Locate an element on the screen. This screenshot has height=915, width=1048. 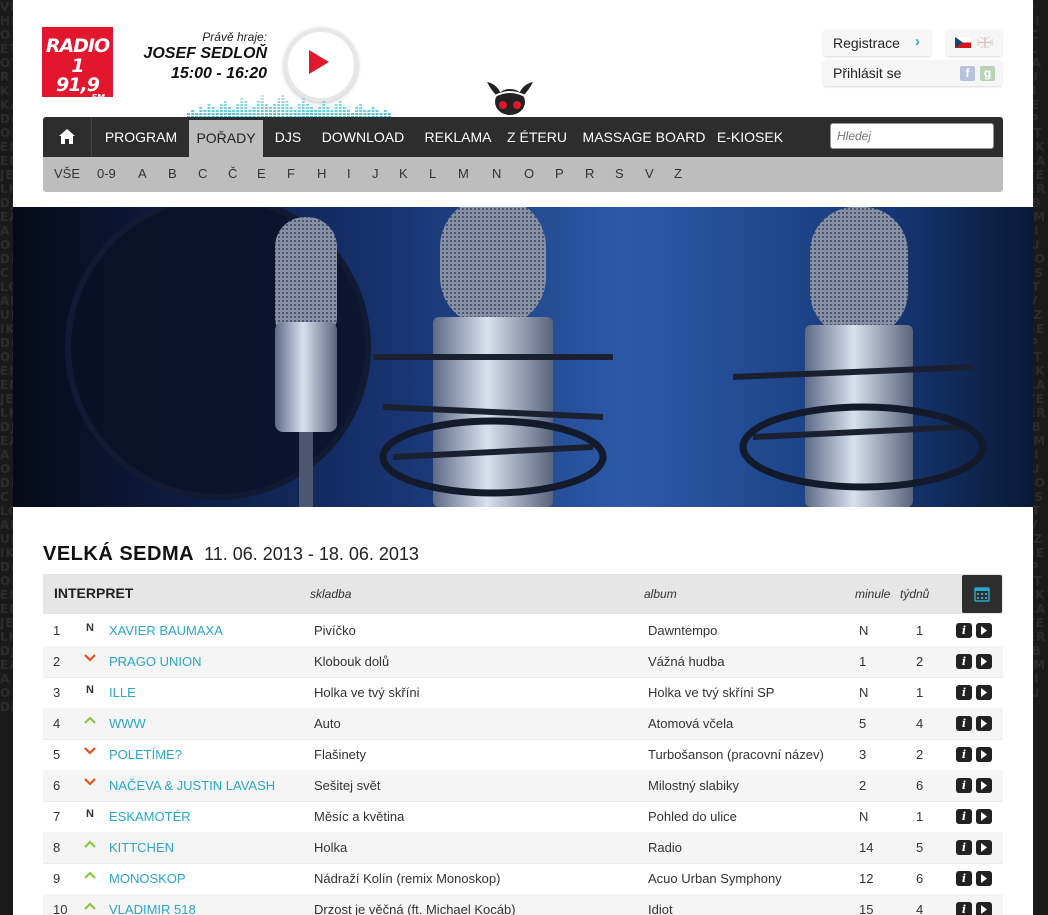
row-song: Flašinety is located at coordinates (340, 754).